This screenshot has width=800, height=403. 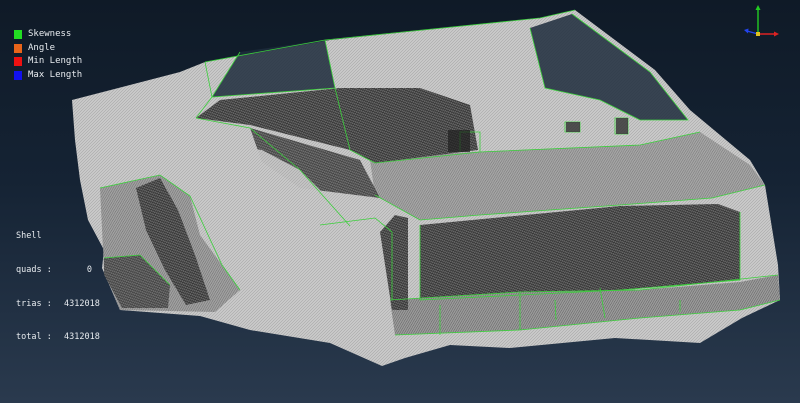 What do you see at coordinates (29, 236) in the screenshot?
I see `stats-title: Shell` at bounding box center [29, 236].